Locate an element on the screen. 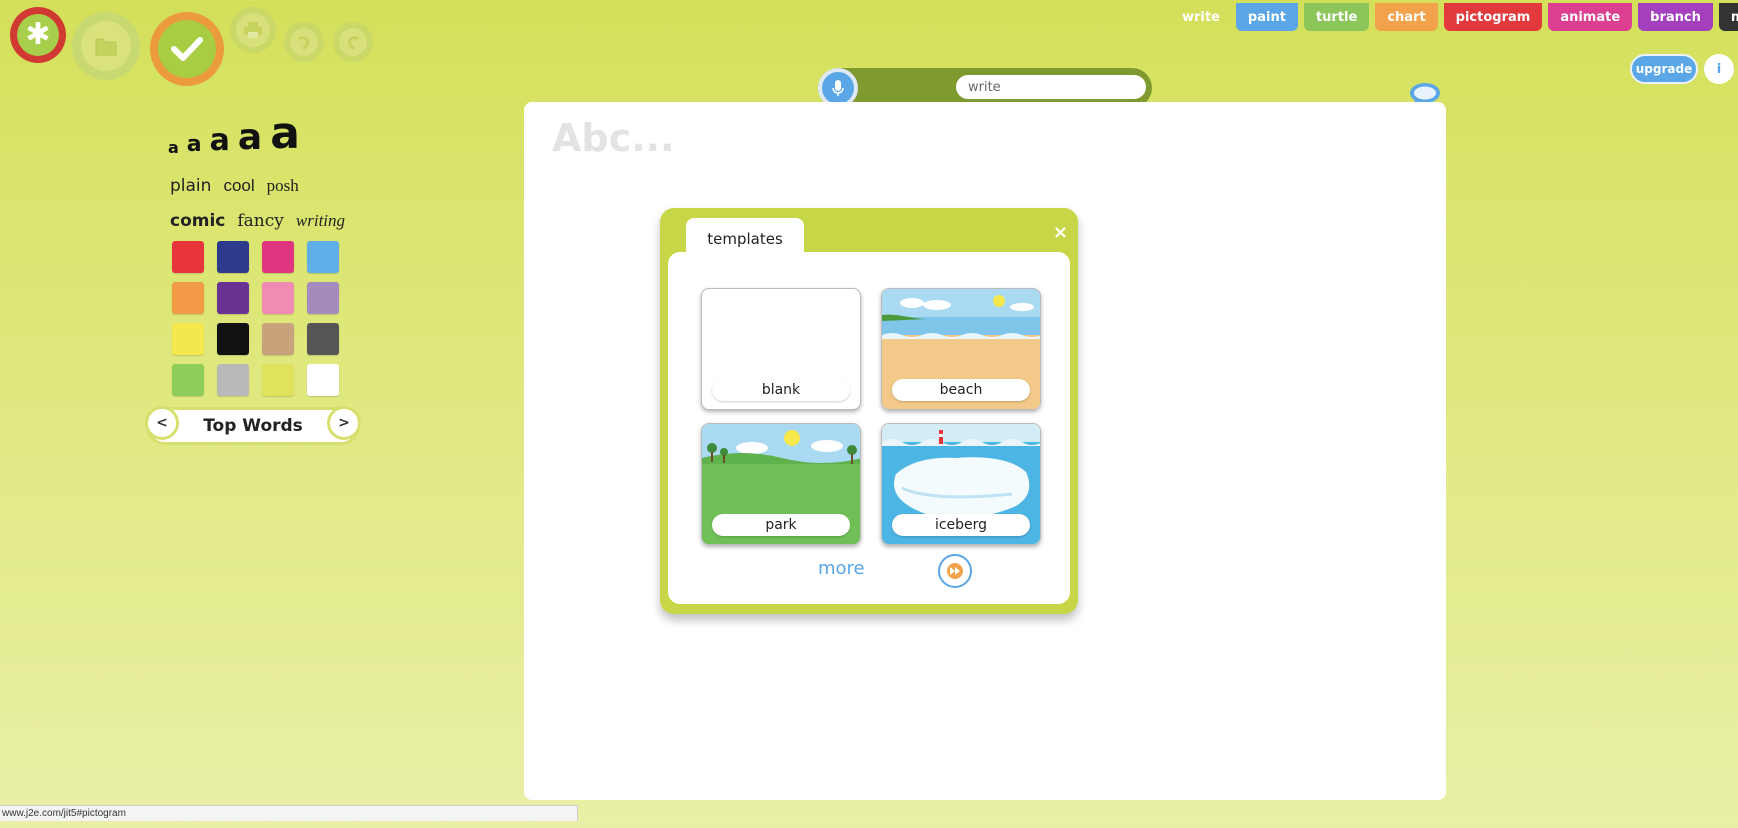 The width and height of the screenshot is (1738, 828). color-palette is located at coordinates (255, 318).